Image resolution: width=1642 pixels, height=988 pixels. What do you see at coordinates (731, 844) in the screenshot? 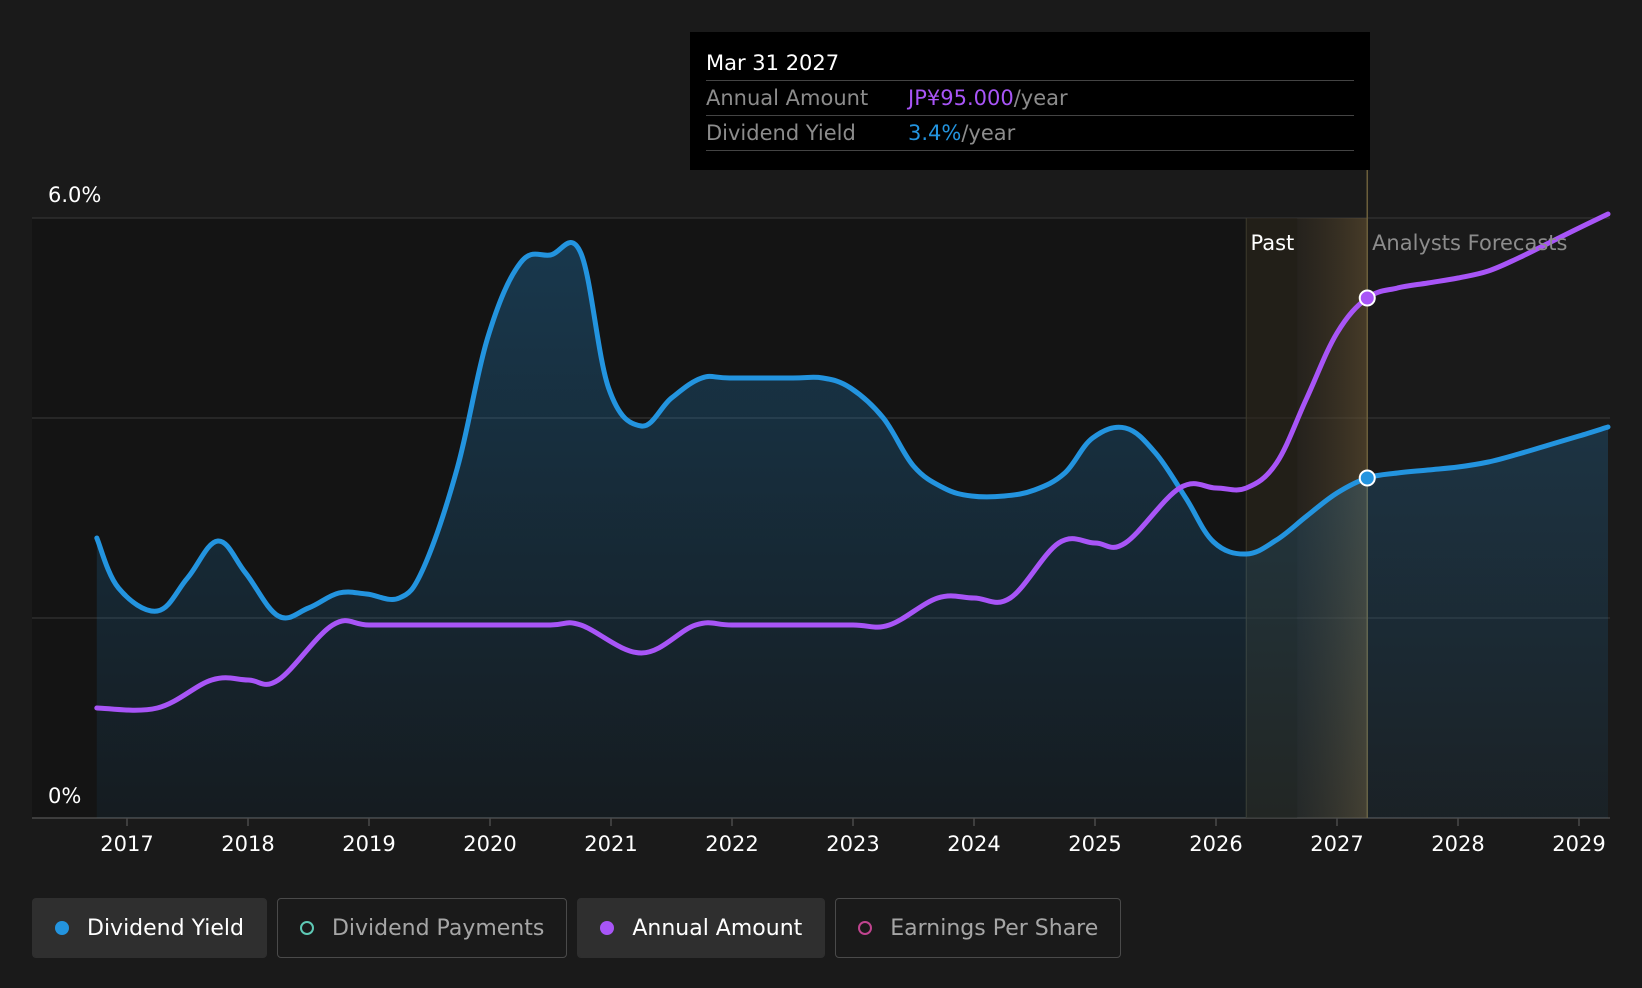
I see `x-tick-label: 2022` at bounding box center [731, 844].